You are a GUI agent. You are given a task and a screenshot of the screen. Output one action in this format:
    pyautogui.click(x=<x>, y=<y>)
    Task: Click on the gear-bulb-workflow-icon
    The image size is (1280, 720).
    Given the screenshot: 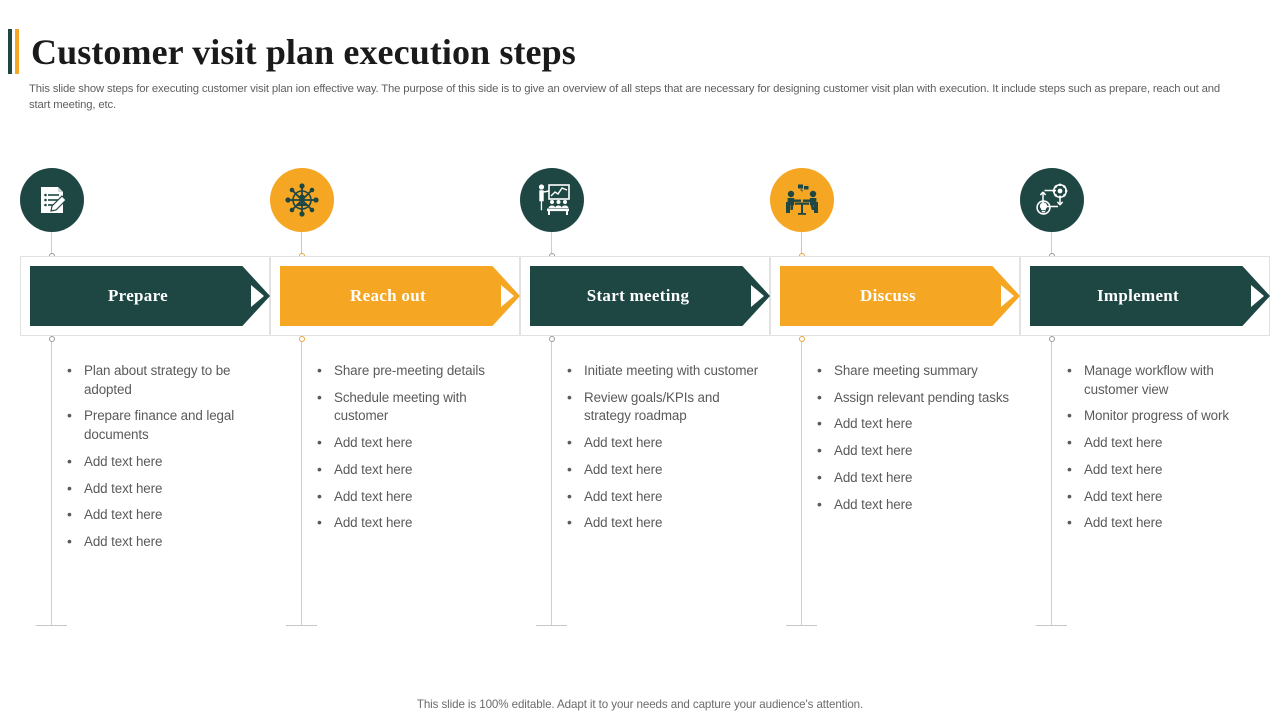 What is the action you would take?
    pyautogui.click(x=1052, y=200)
    